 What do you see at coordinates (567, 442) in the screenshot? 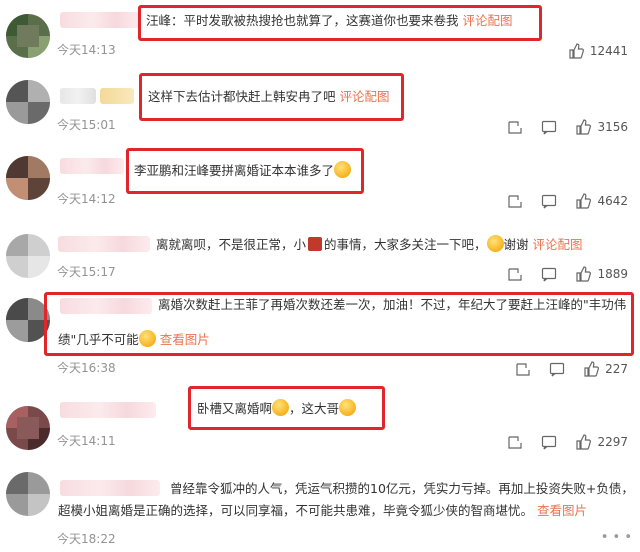
I see `comment-actions: 2297` at bounding box center [567, 442].